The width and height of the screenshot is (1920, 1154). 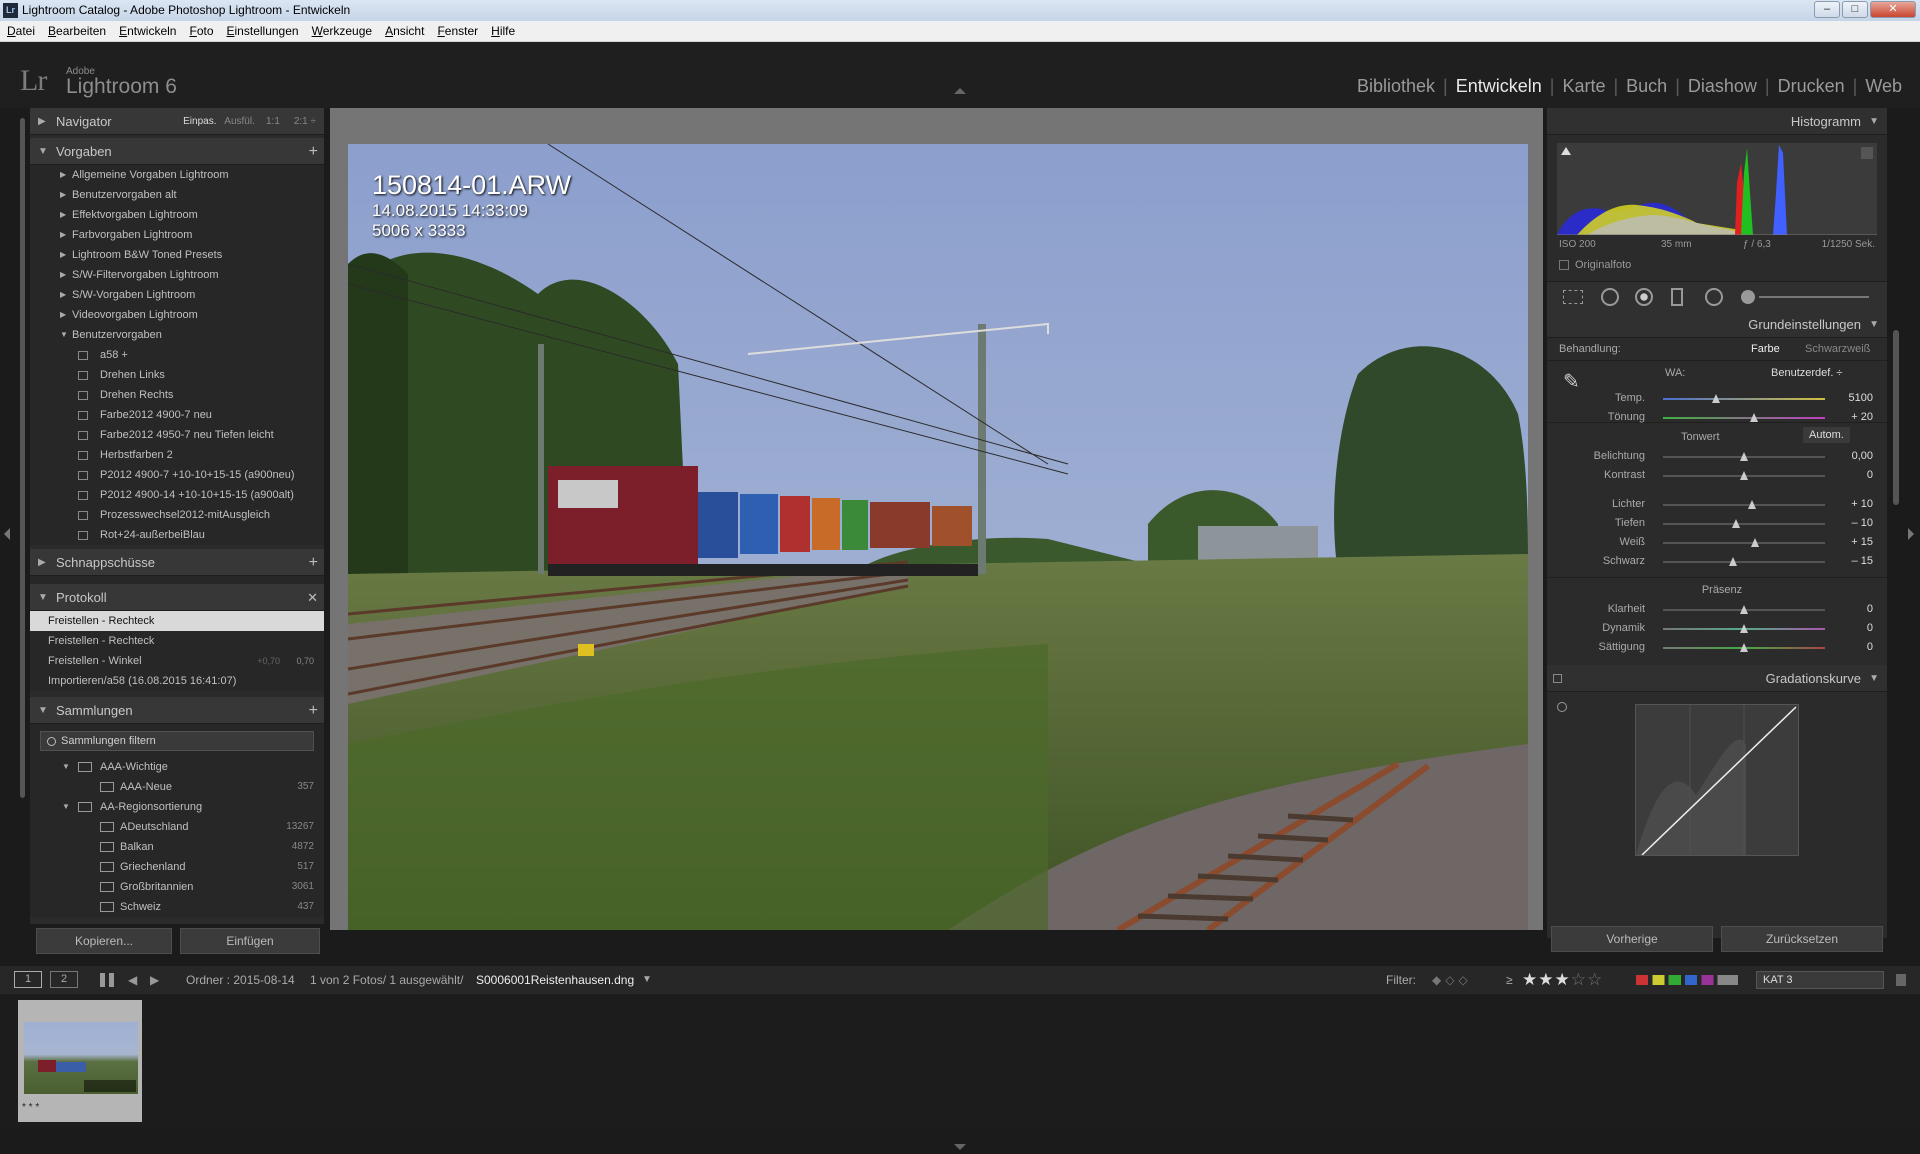 What do you see at coordinates (313, 151) in the screenshot?
I see `add-preset-icon: +` at bounding box center [313, 151].